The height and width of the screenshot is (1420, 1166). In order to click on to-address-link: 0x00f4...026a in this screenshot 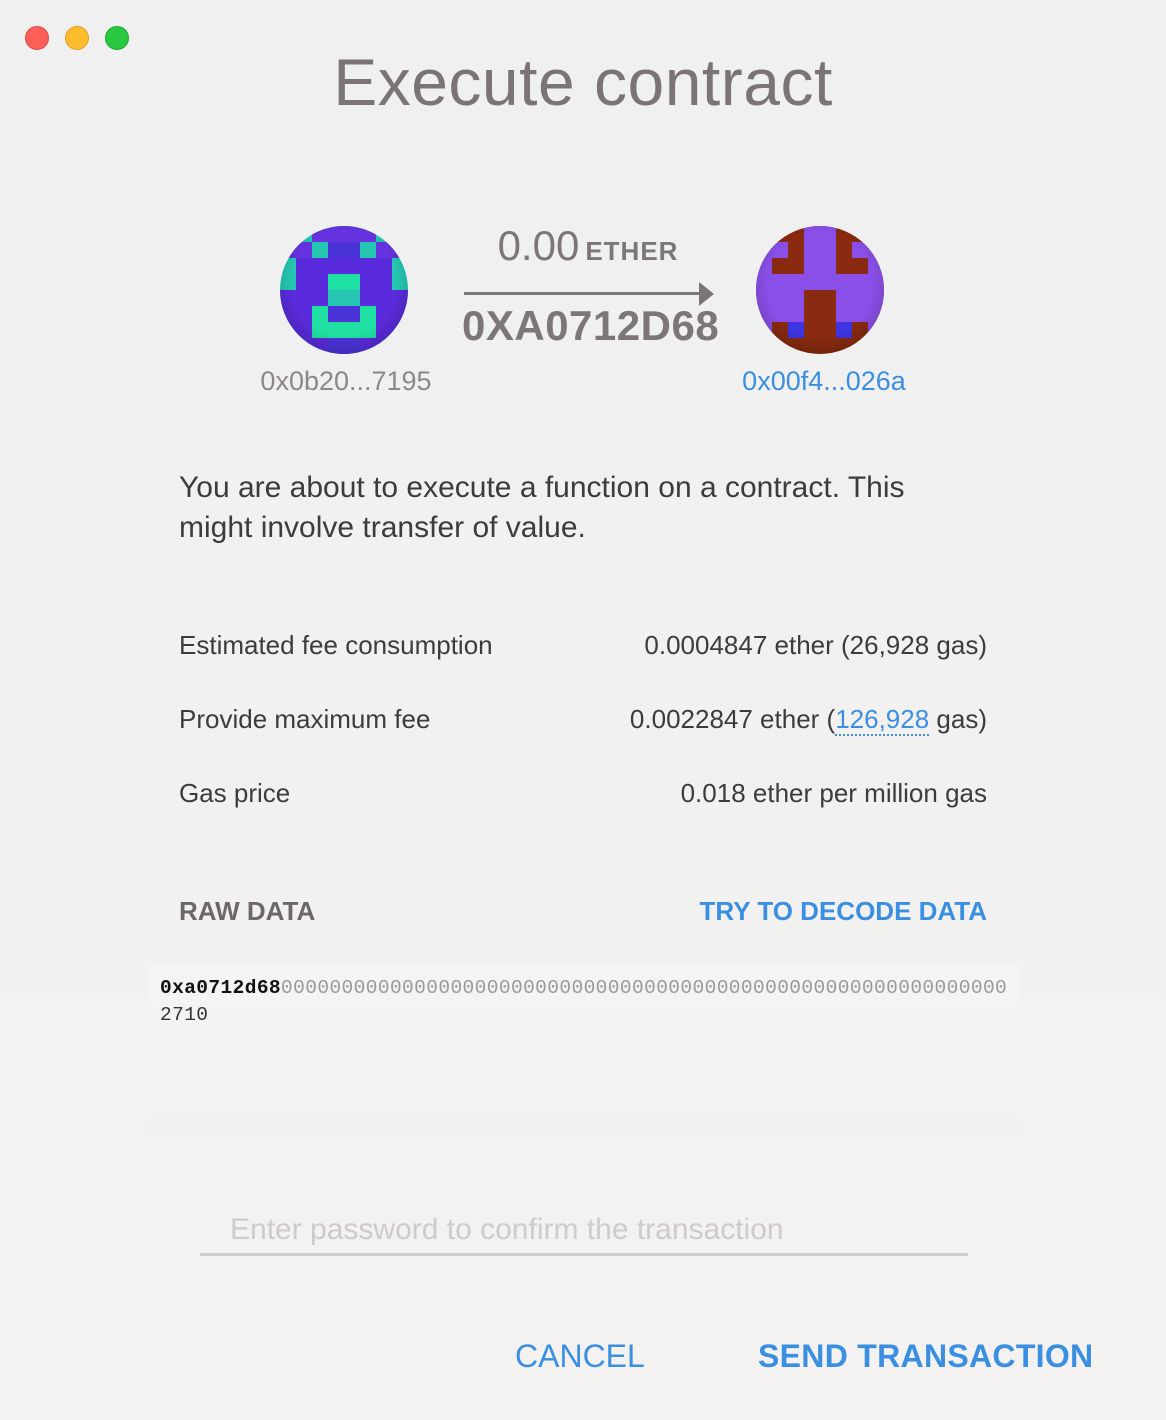, I will do `click(824, 381)`.